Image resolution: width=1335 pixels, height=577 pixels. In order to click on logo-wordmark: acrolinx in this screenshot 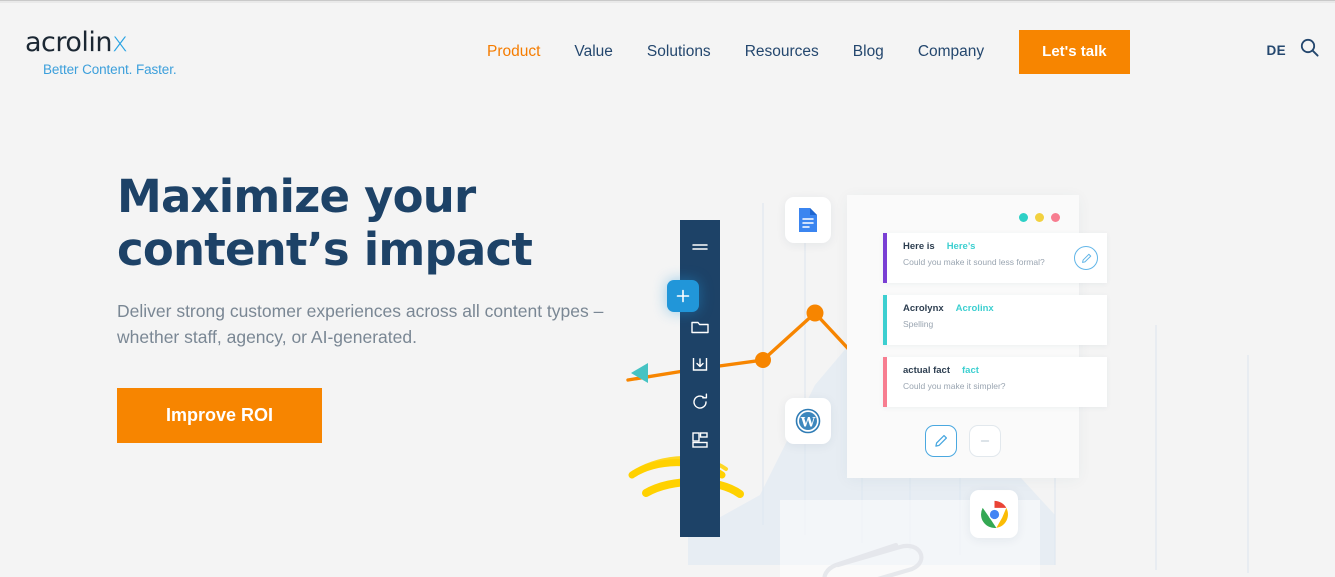, I will do `click(115, 42)`.